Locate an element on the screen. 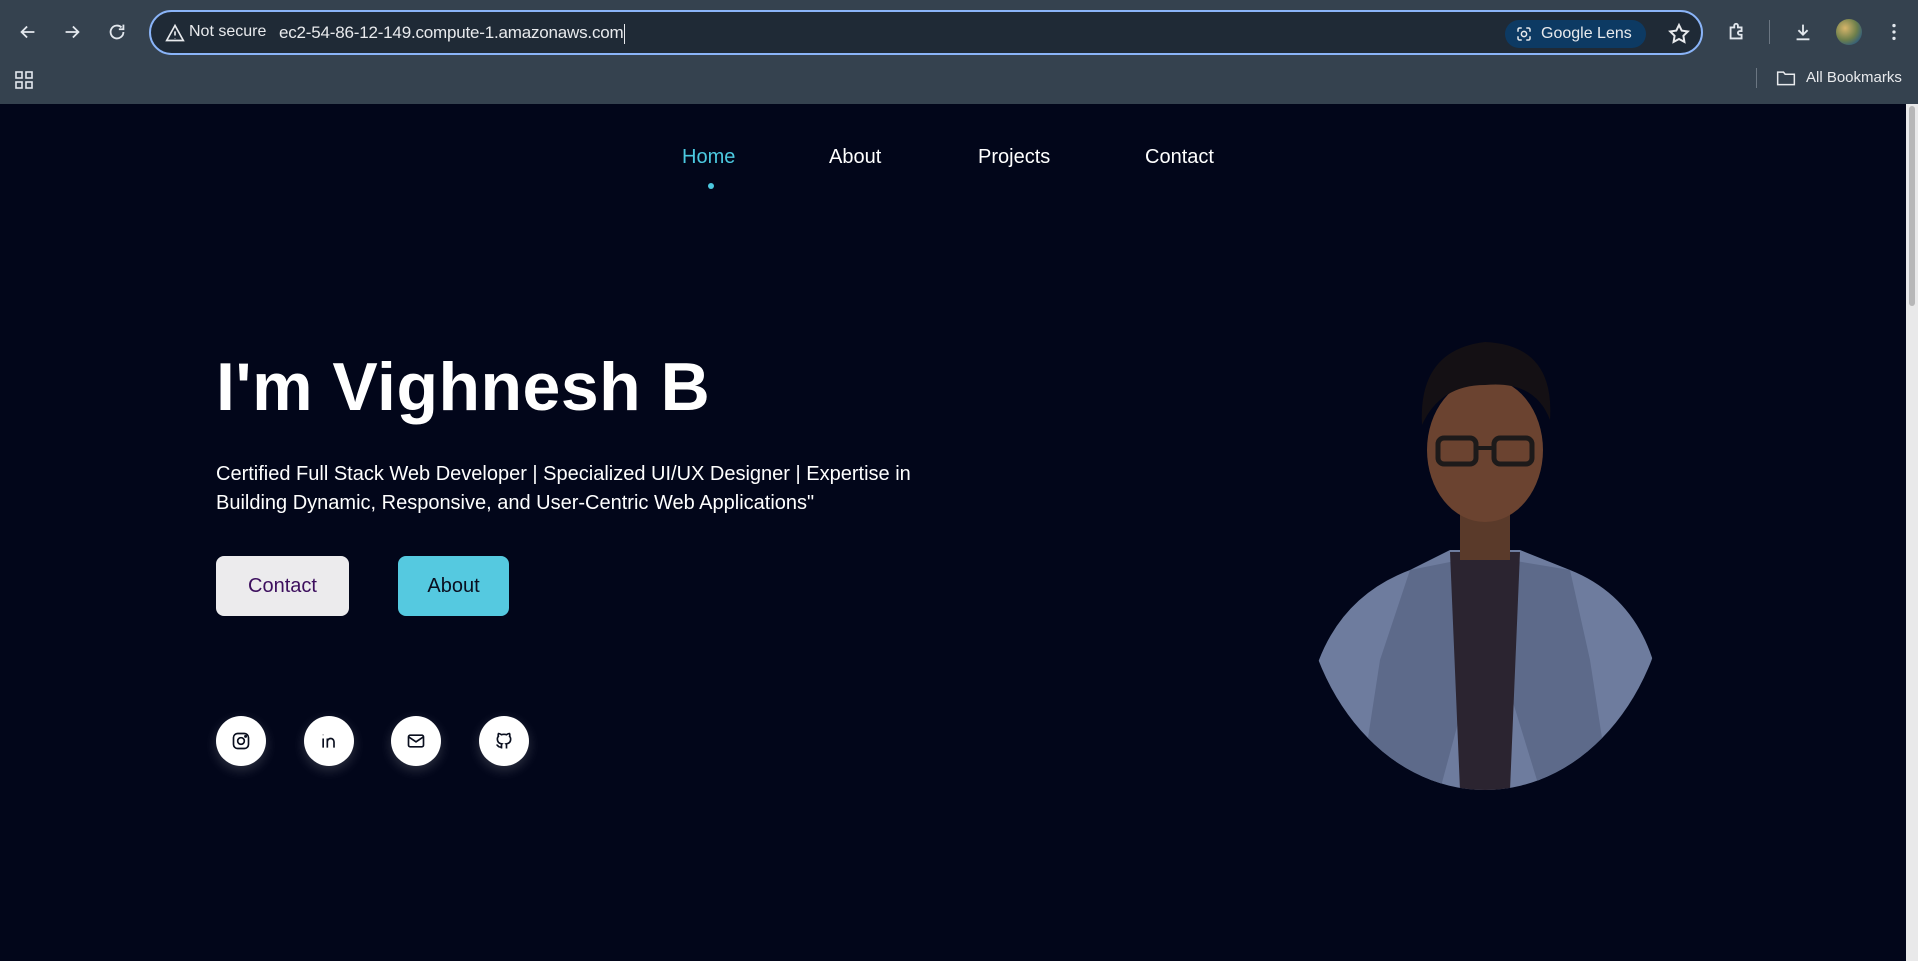  bookmark-star-icon is located at coordinates (1679, 34).